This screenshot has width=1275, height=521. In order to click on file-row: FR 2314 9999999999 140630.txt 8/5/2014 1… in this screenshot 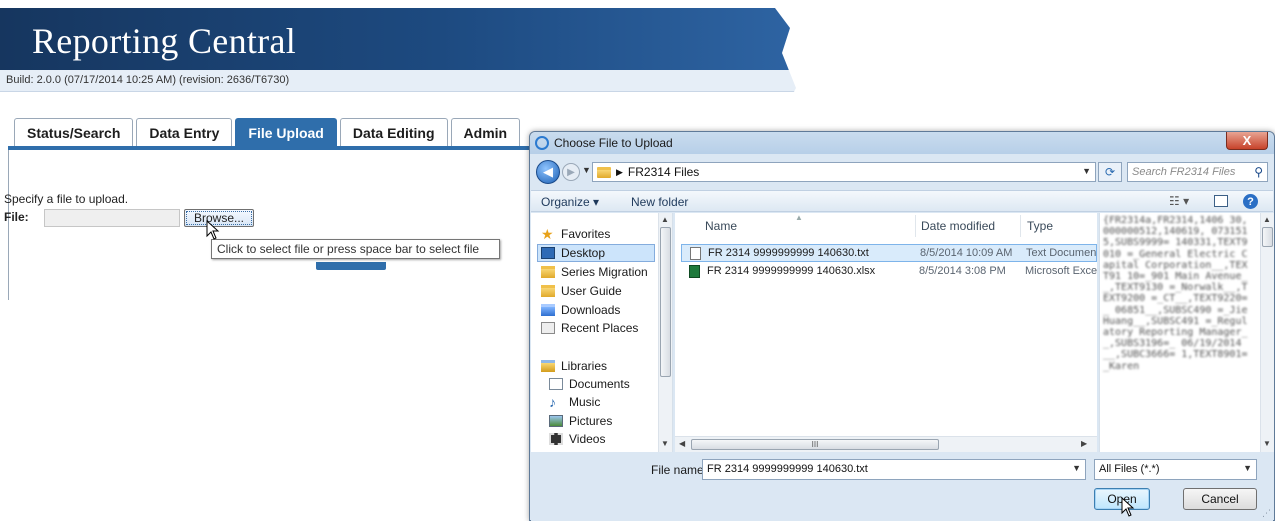, I will do `click(889, 253)`.